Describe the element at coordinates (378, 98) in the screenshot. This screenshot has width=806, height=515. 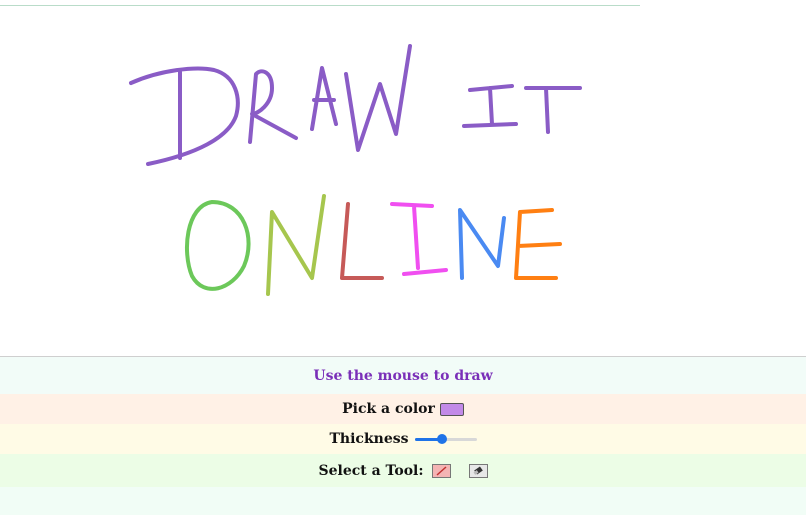
I see `stroke-letter-w` at that location.